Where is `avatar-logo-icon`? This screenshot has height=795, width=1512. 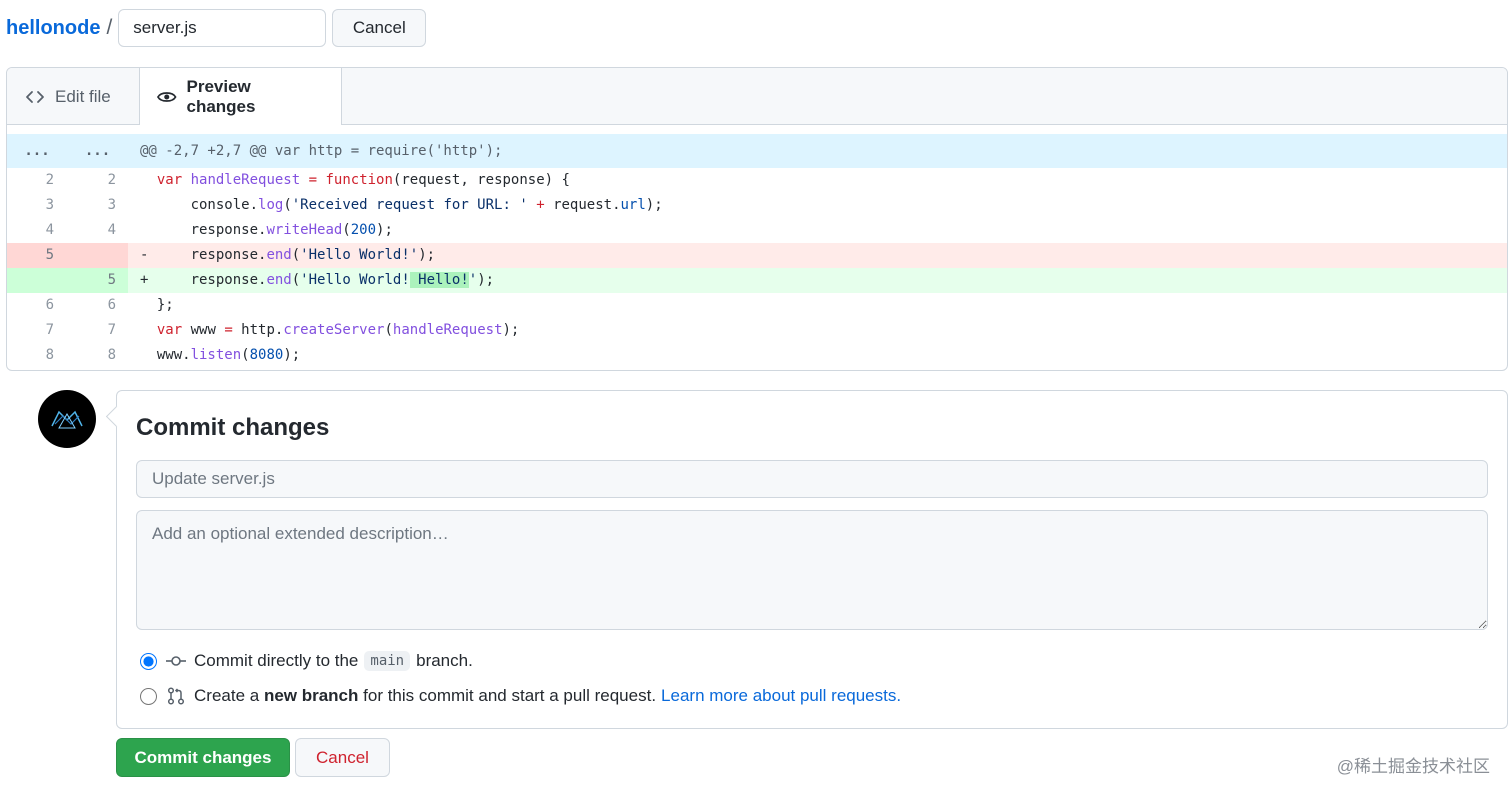
avatar-logo-icon is located at coordinates (67, 419).